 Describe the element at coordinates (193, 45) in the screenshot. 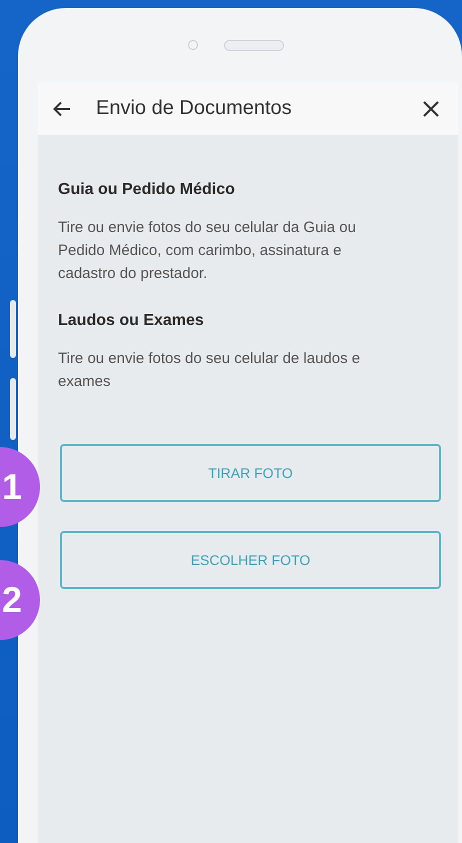

I see `camera-icon` at that location.